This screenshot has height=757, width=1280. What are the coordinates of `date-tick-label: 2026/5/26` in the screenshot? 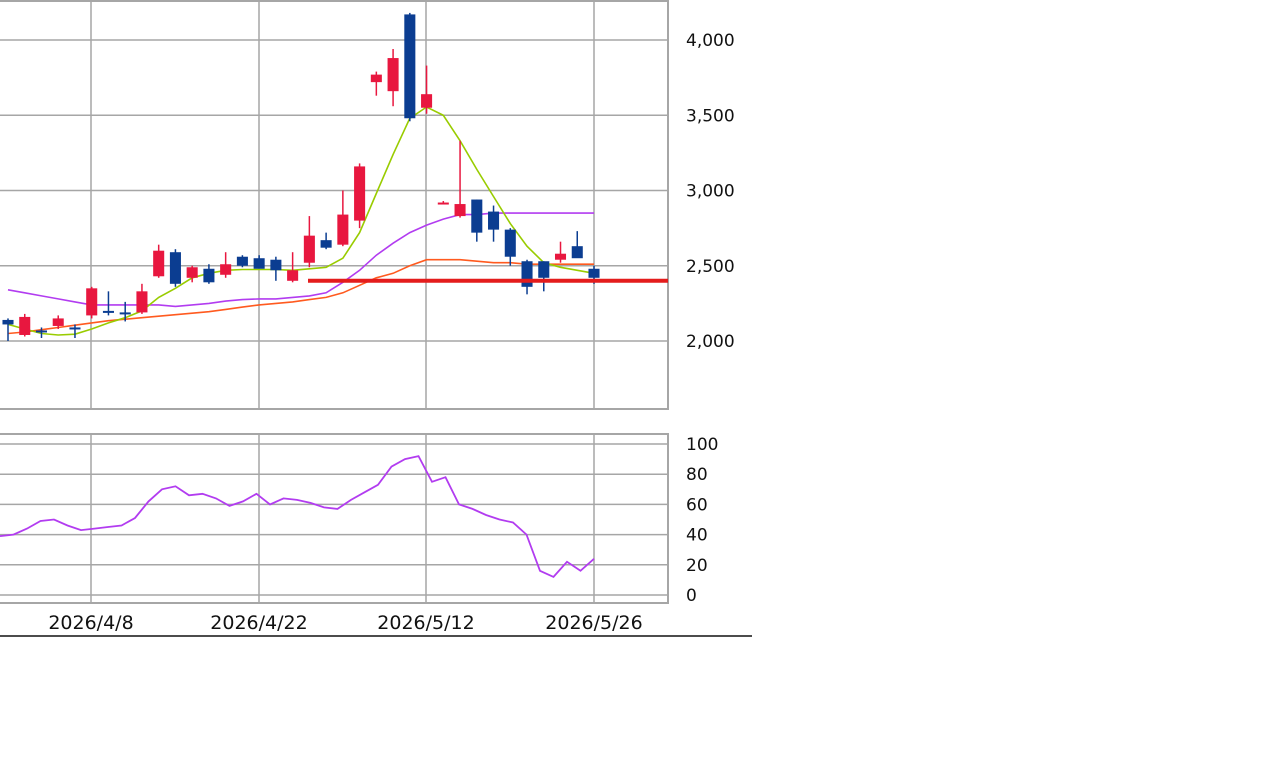 It's located at (593, 623).